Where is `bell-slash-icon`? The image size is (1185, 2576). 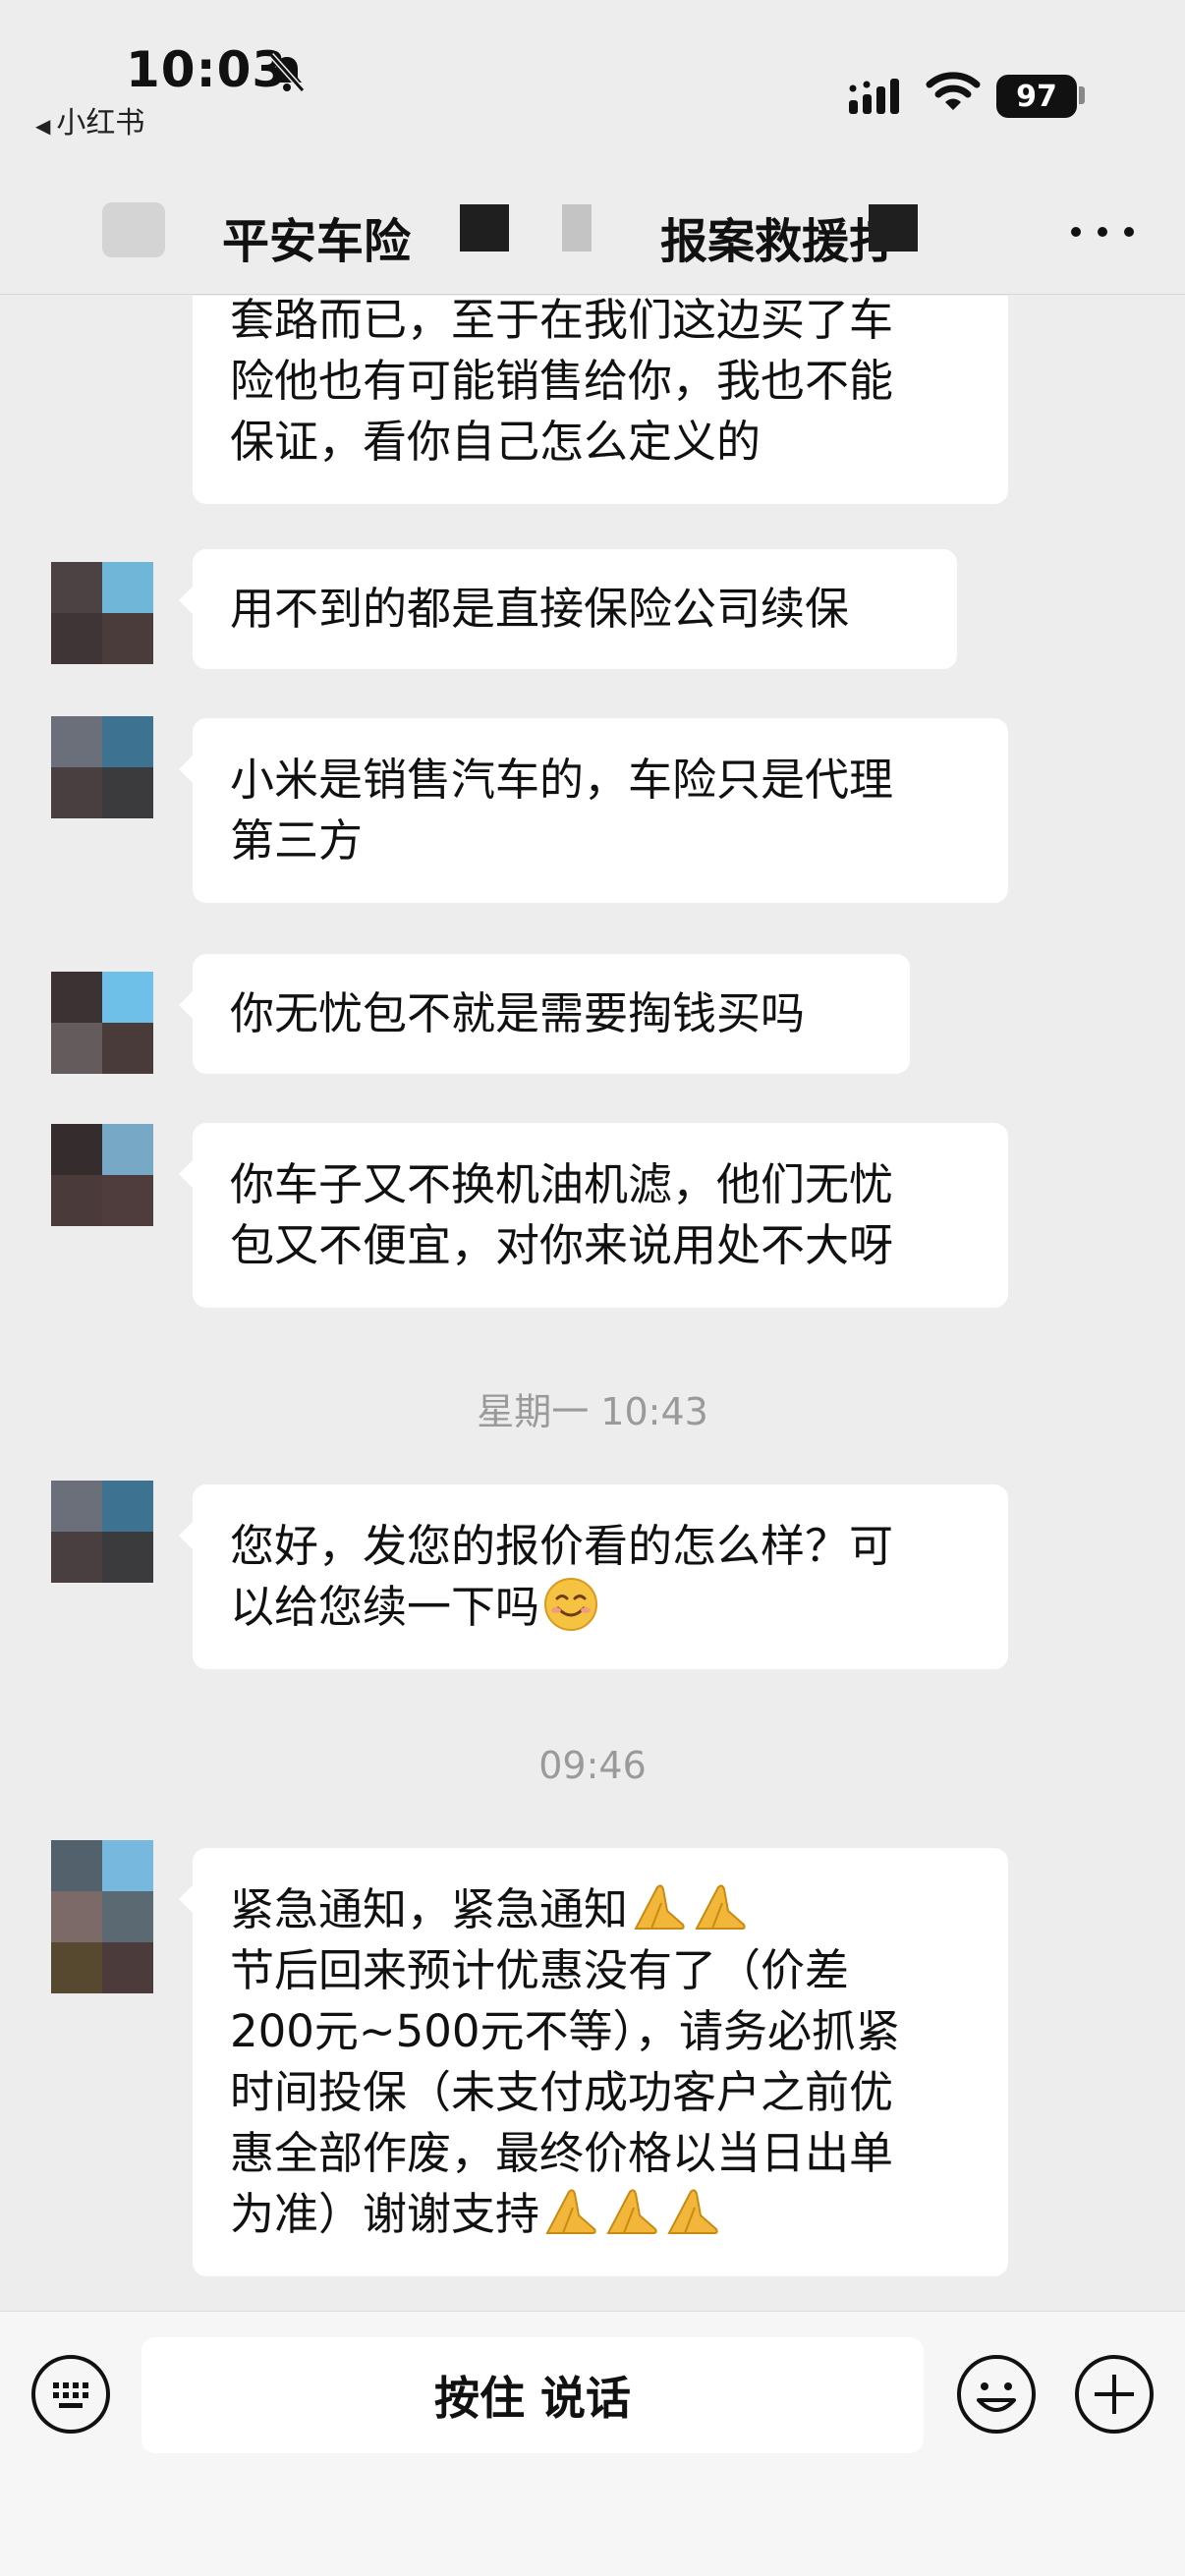 bell-slash-icon is located at coordinates (287, 72).